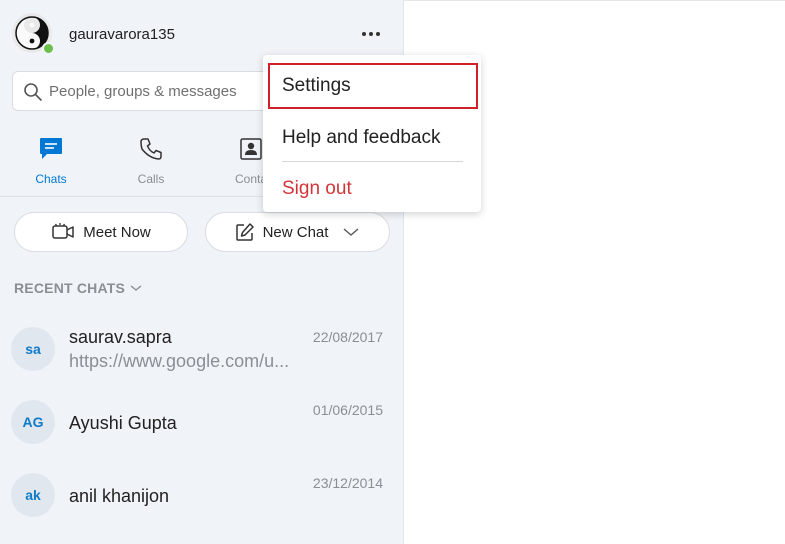 This screenshot has width=785, height=544. Describe the element at coordinates (51, 179) in the screenshot. I see `tab-chats-label: Chats` at that location.